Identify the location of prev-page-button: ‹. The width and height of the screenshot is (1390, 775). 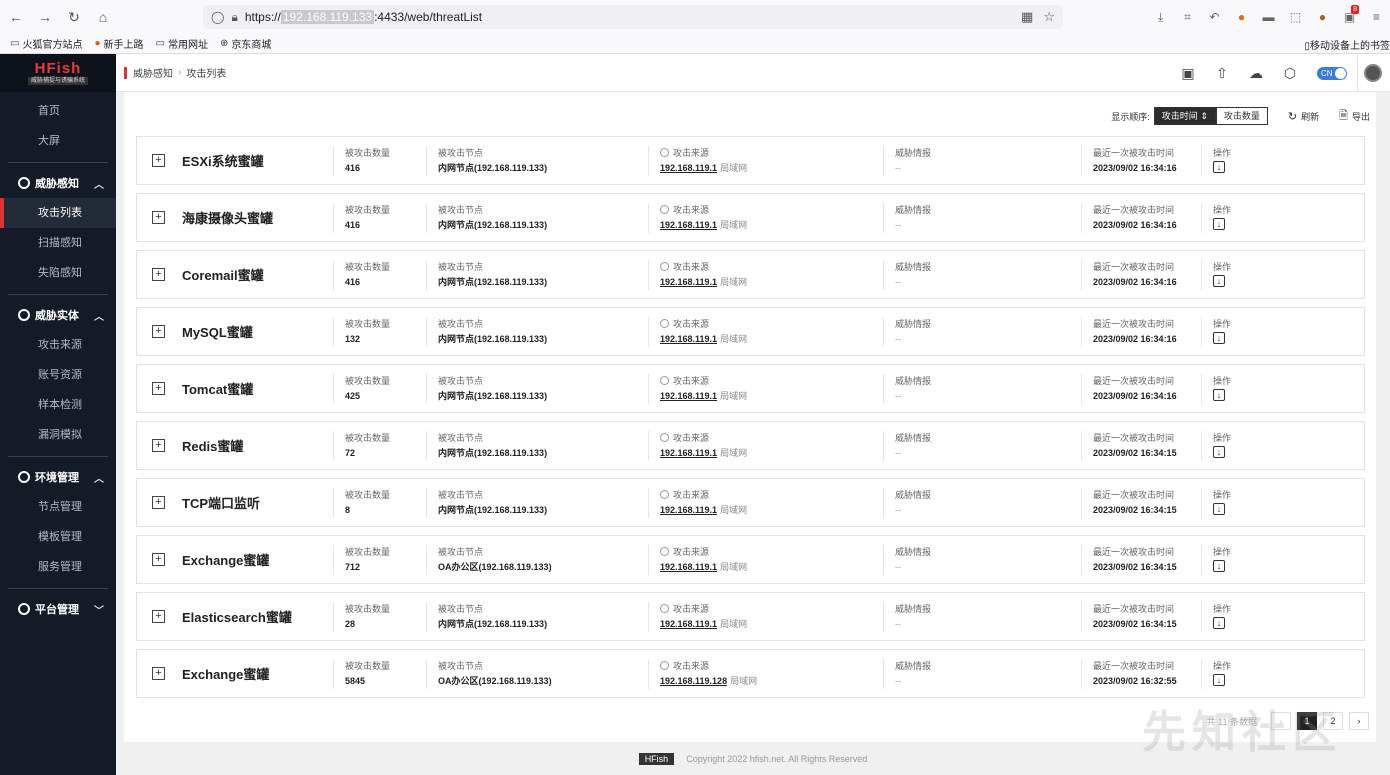
(1281, 721).